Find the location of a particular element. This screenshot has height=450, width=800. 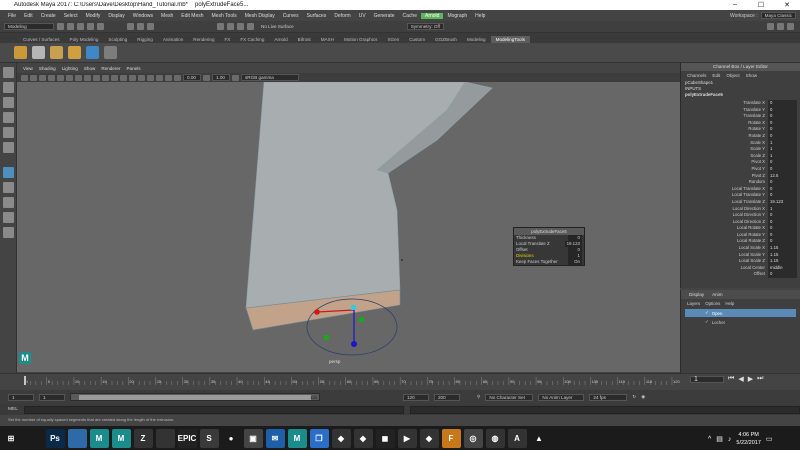

shelf-tab-gozbrush: GOZBrush is located at coordinates (446, 39).